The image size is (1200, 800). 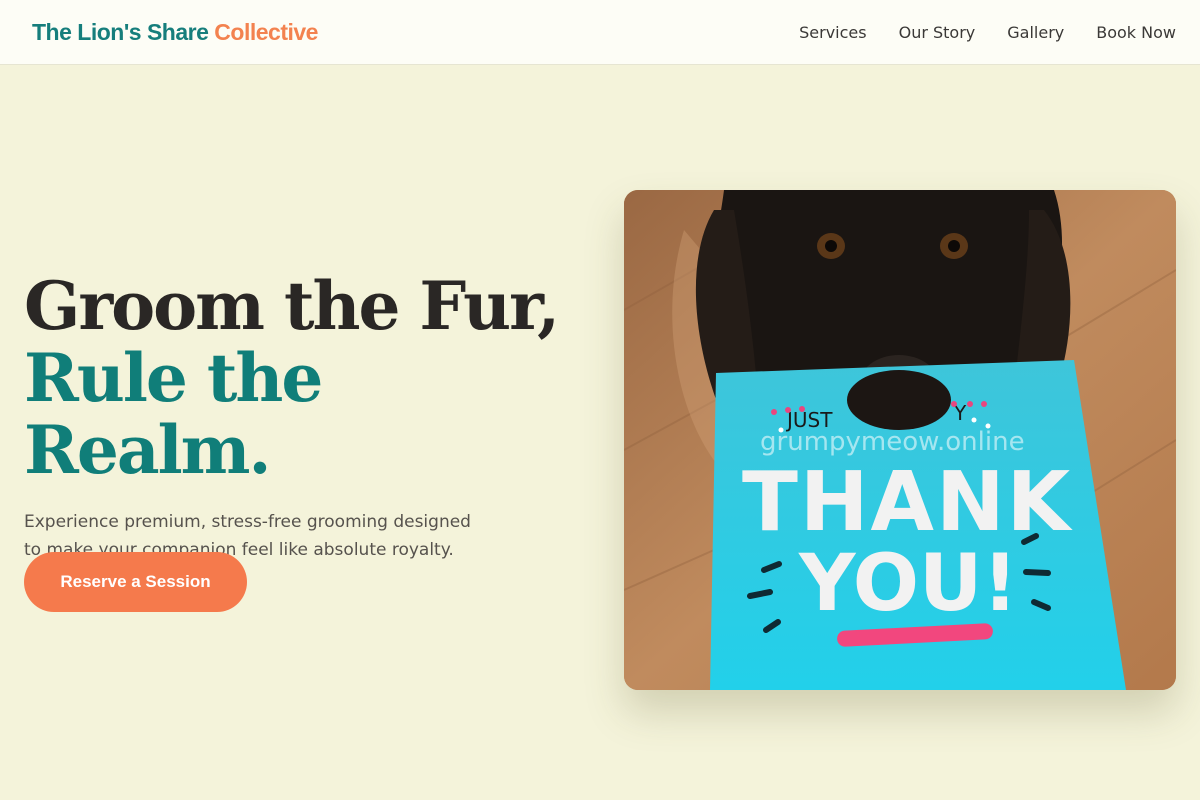 I want to click on card-thank-text: THANK, so click(x=908, y=502).